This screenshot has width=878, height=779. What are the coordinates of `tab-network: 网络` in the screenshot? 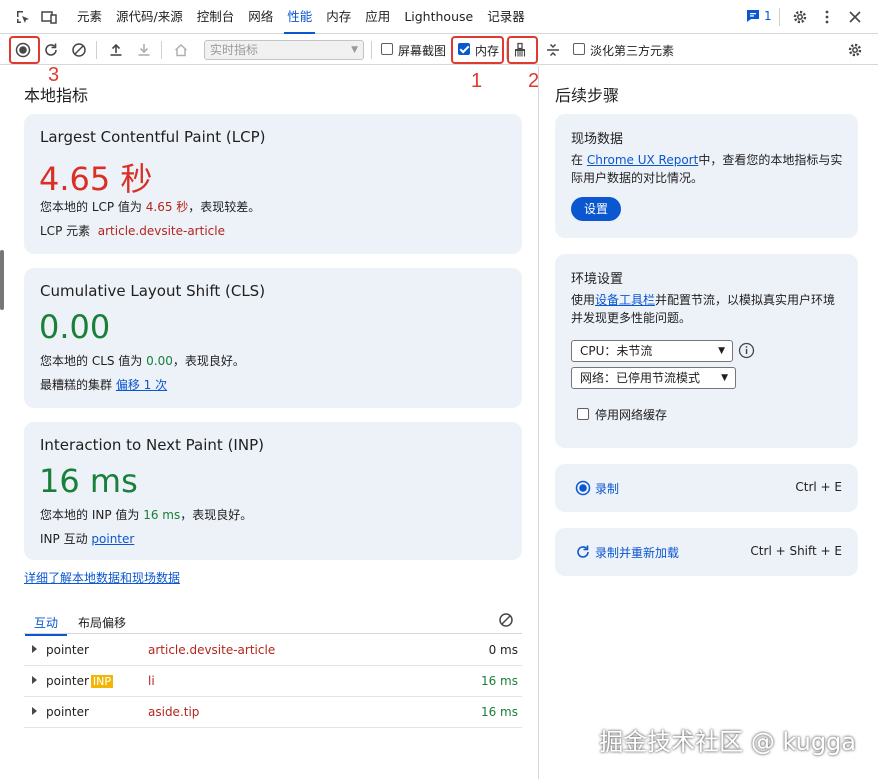 It's located at (260, 17).